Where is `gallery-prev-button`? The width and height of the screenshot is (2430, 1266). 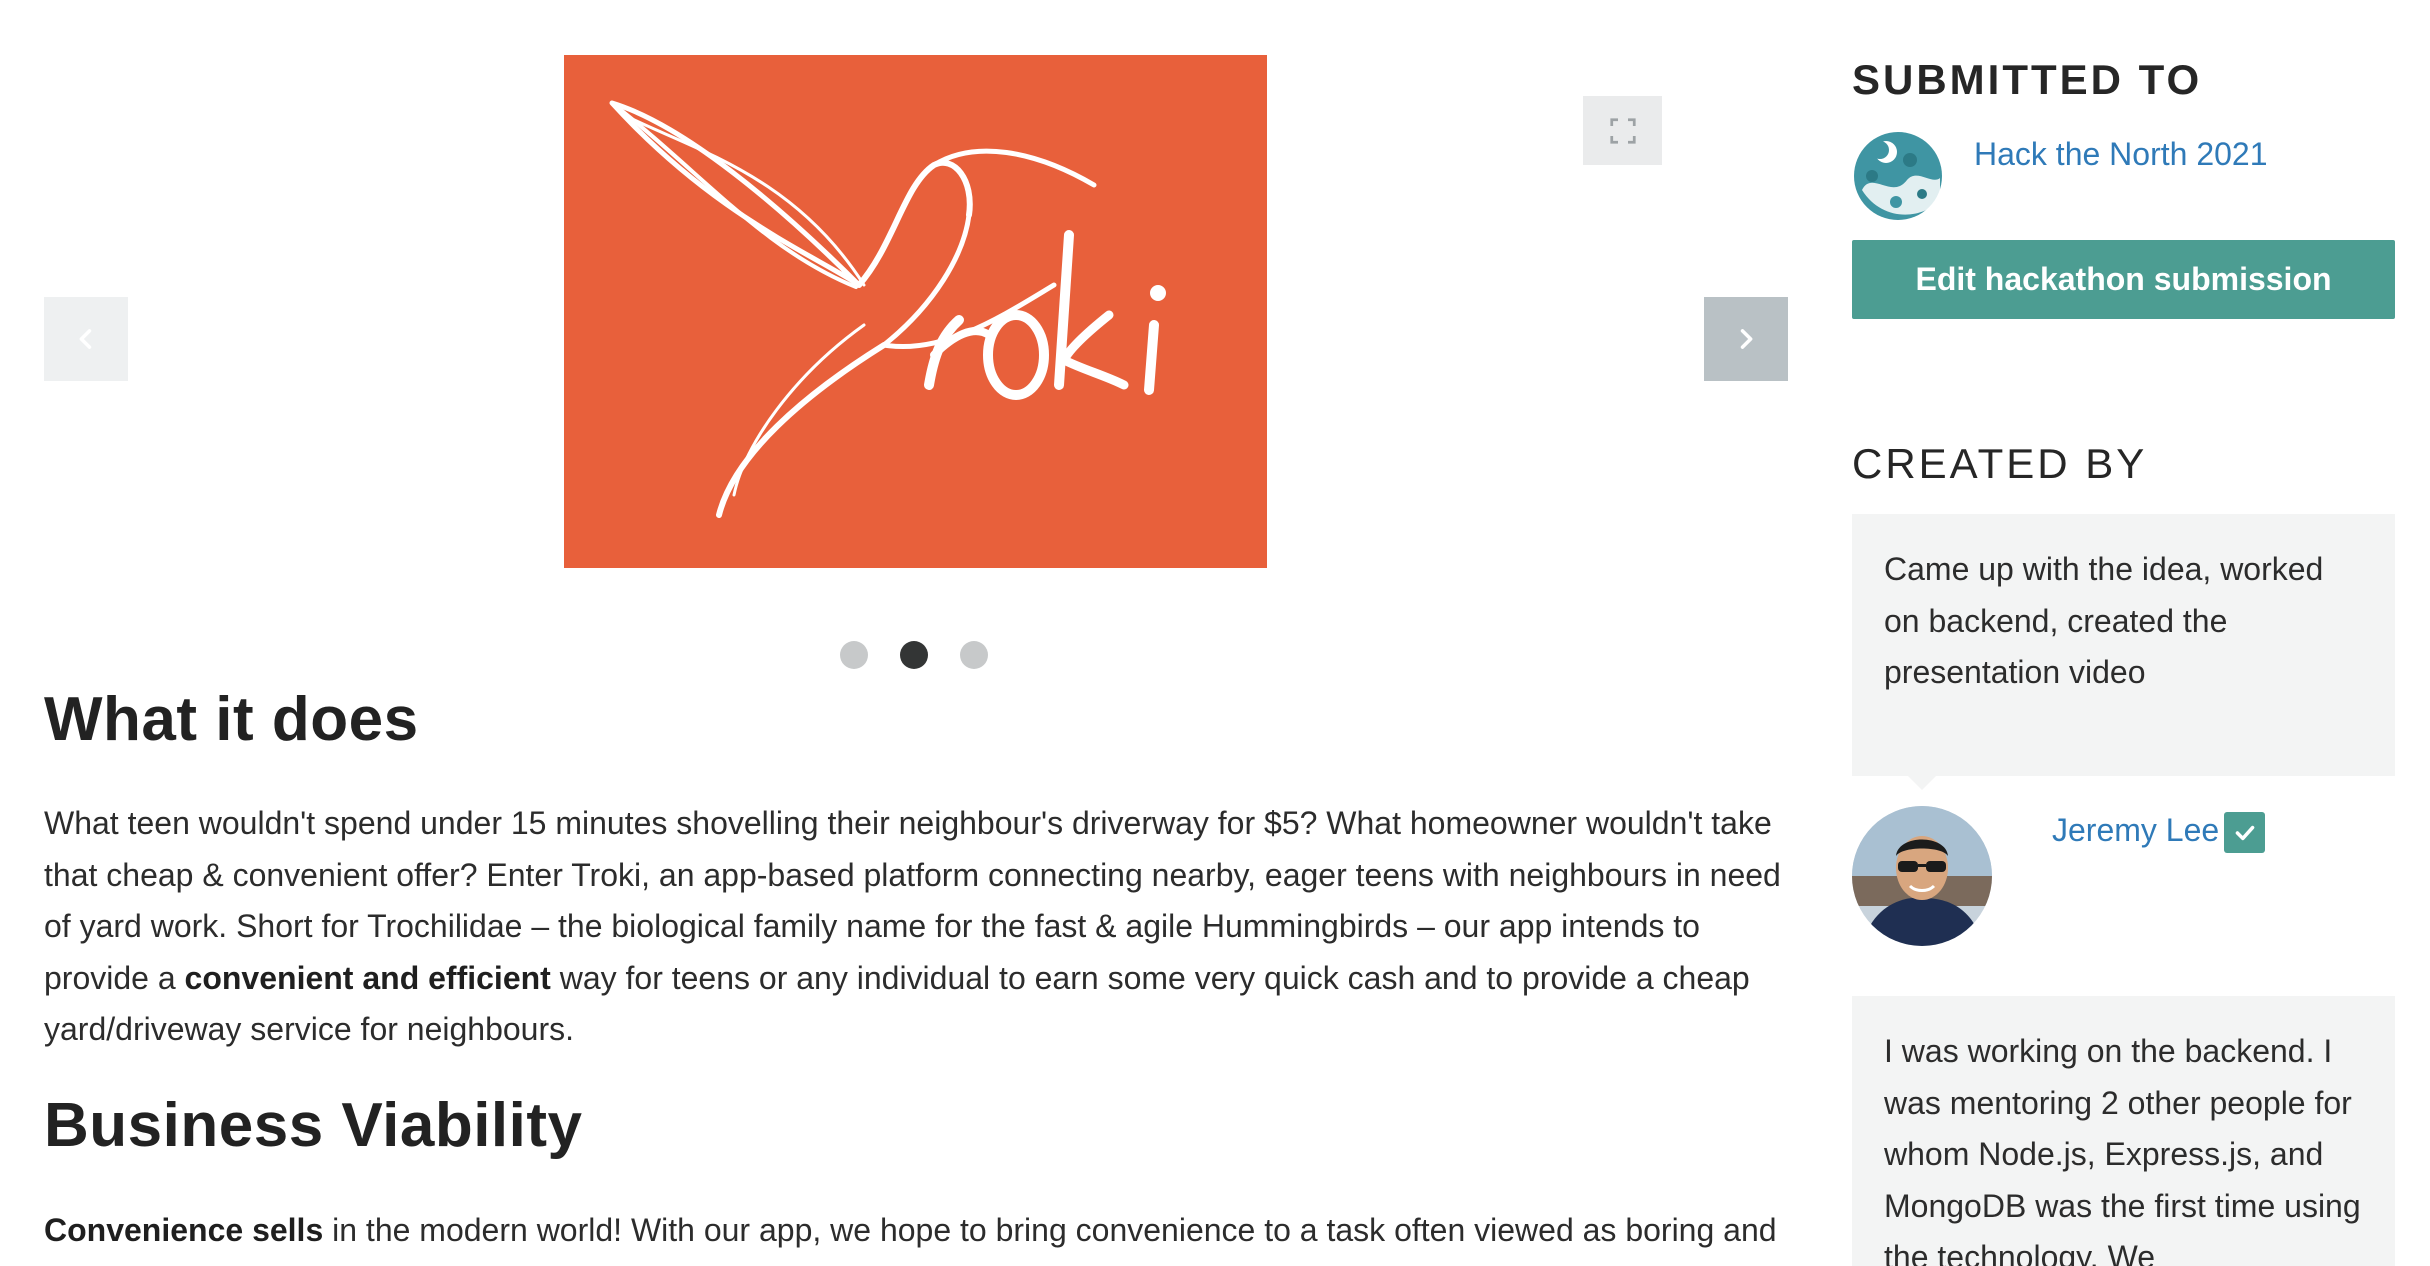
gallery-prev-button is located at coordinates (86, 339).